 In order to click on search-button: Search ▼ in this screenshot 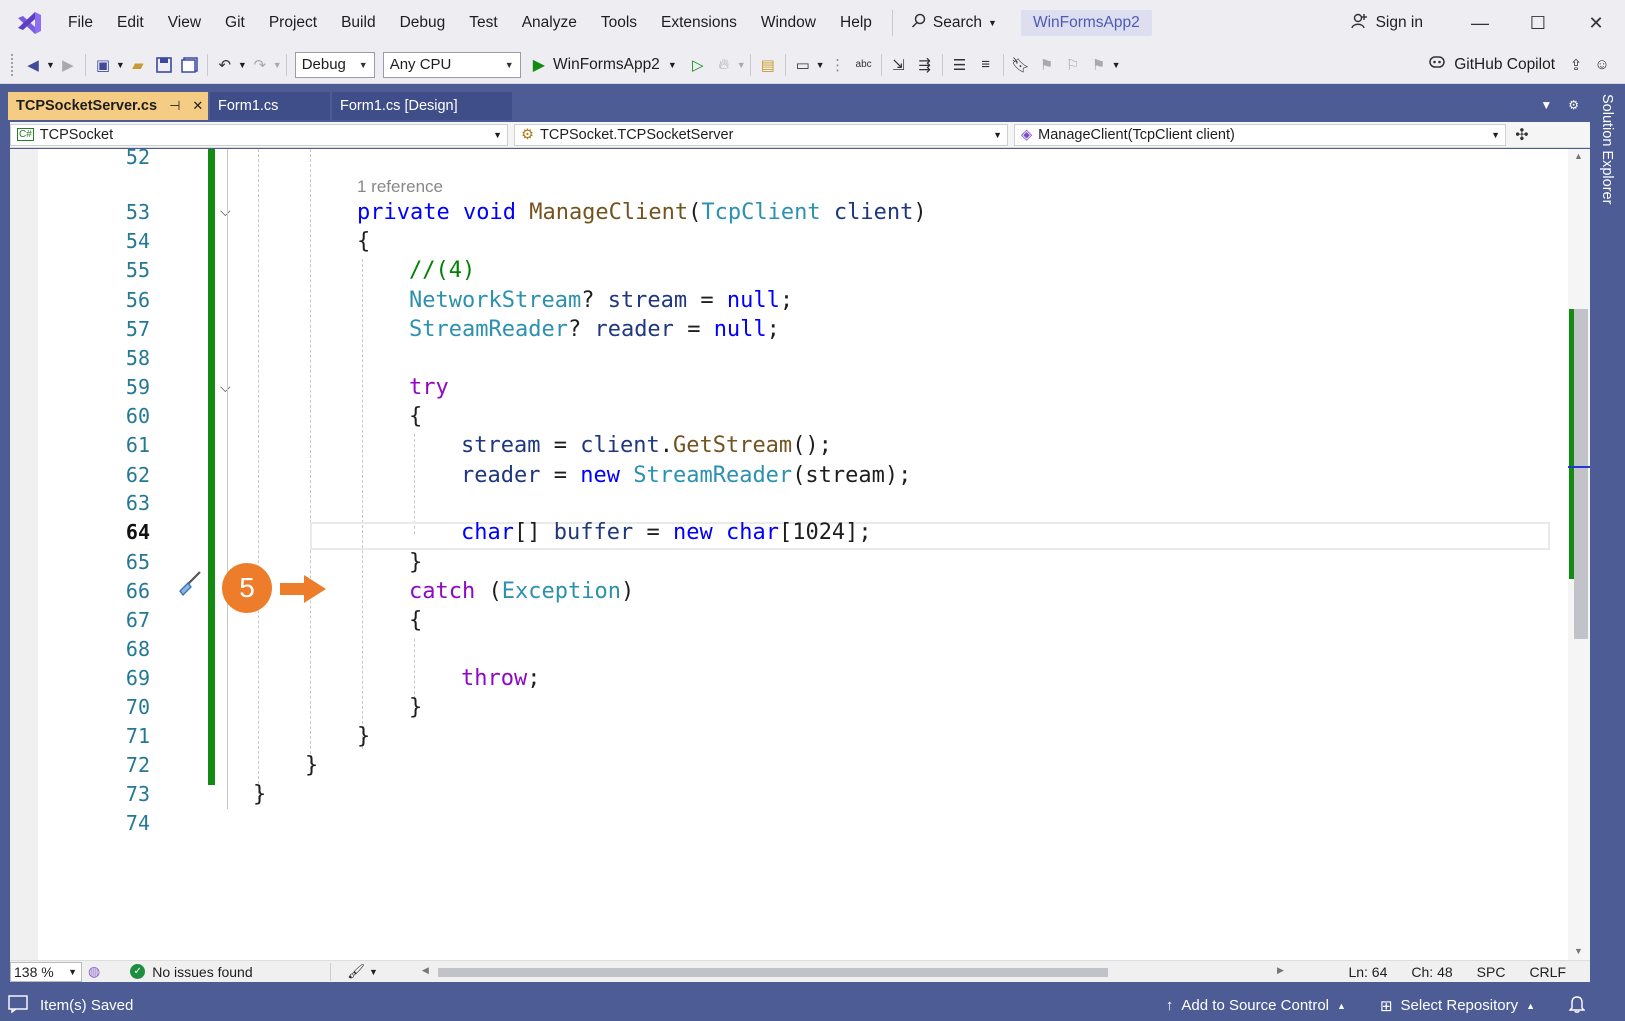, I will do `click(954, 23)`.